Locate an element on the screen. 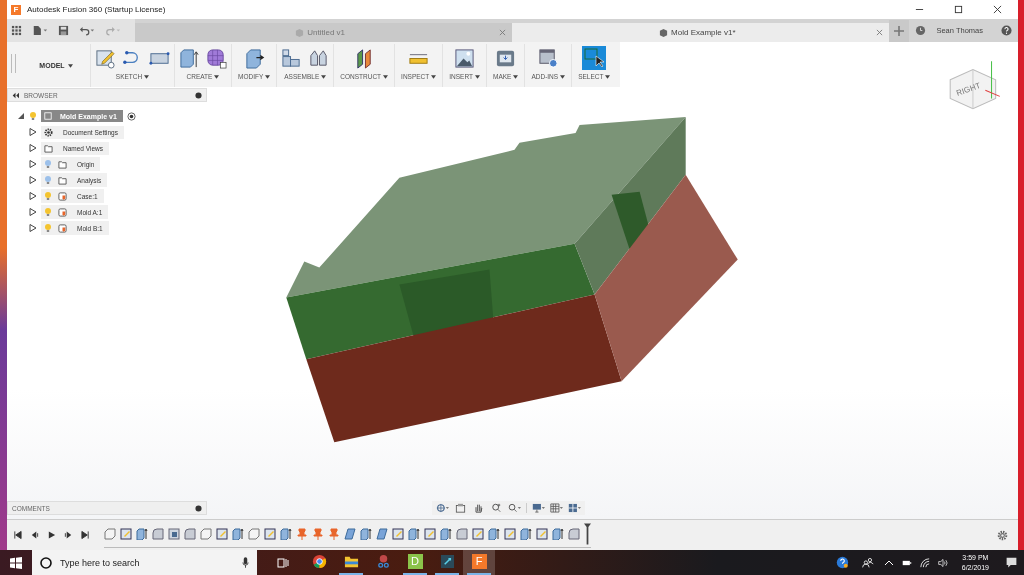 The image size is (1024, 575). select-icon is located at coordinates (594, 58).